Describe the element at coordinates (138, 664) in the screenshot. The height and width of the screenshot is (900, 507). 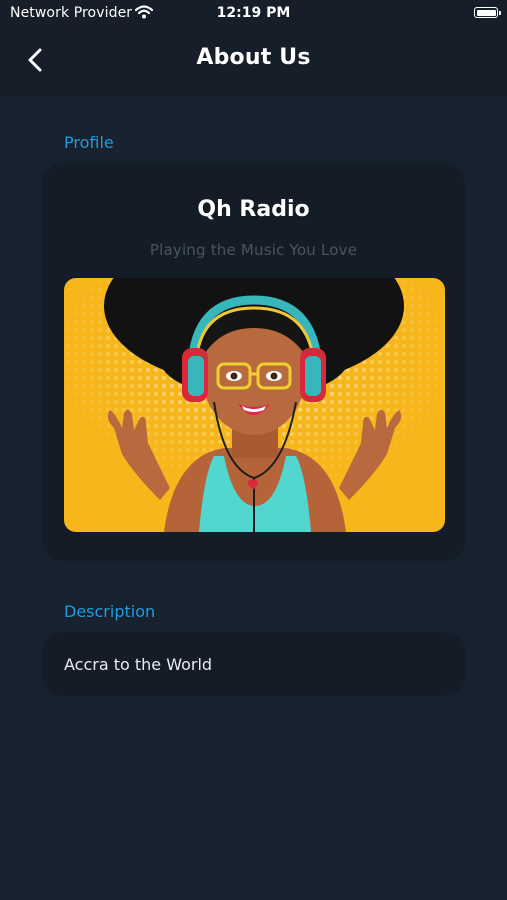
I see `description-text: Accra to the World` at that location.